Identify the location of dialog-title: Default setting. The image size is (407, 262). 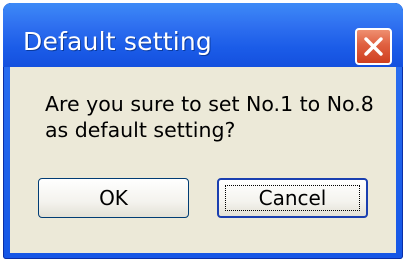
(117, 41).